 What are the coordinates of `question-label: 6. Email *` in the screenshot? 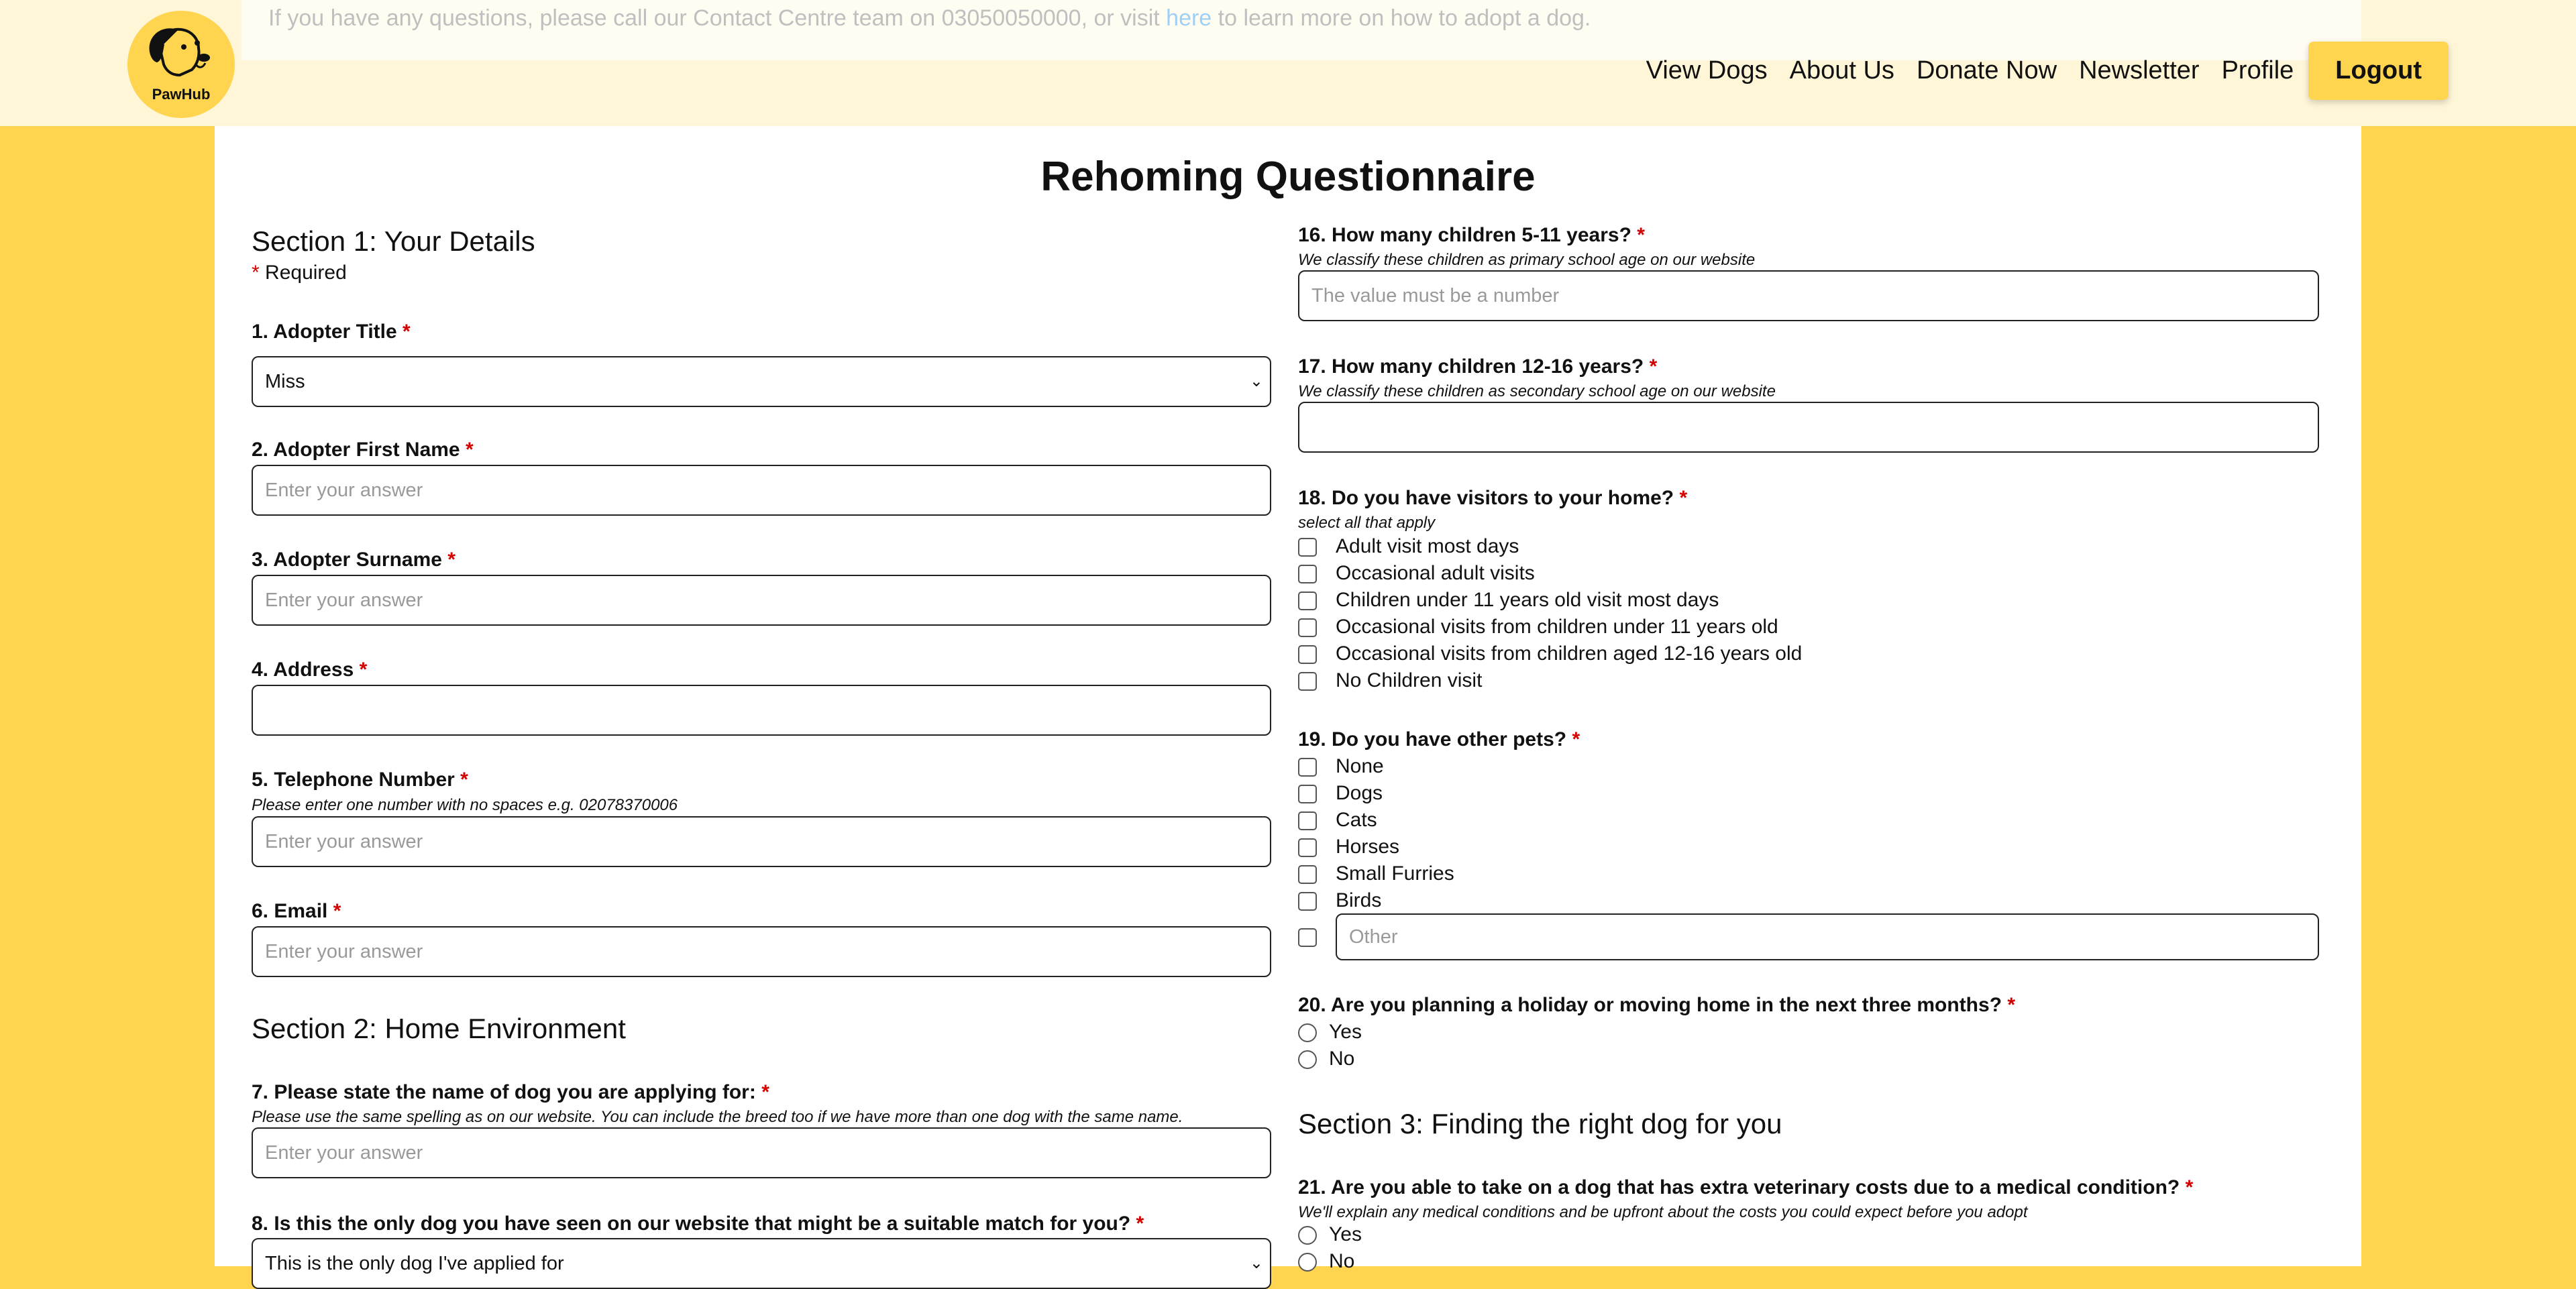 It's located at (296, 911).